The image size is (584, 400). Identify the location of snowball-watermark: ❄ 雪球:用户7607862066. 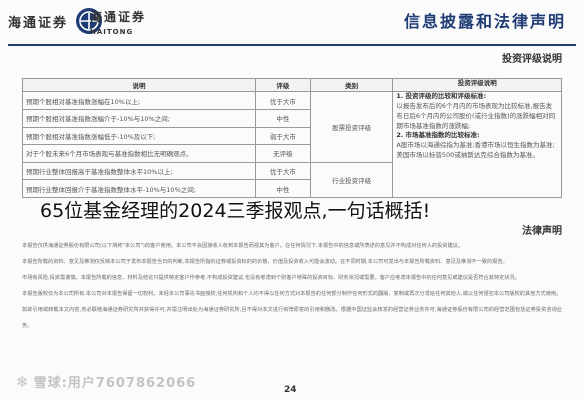
(104, 381).